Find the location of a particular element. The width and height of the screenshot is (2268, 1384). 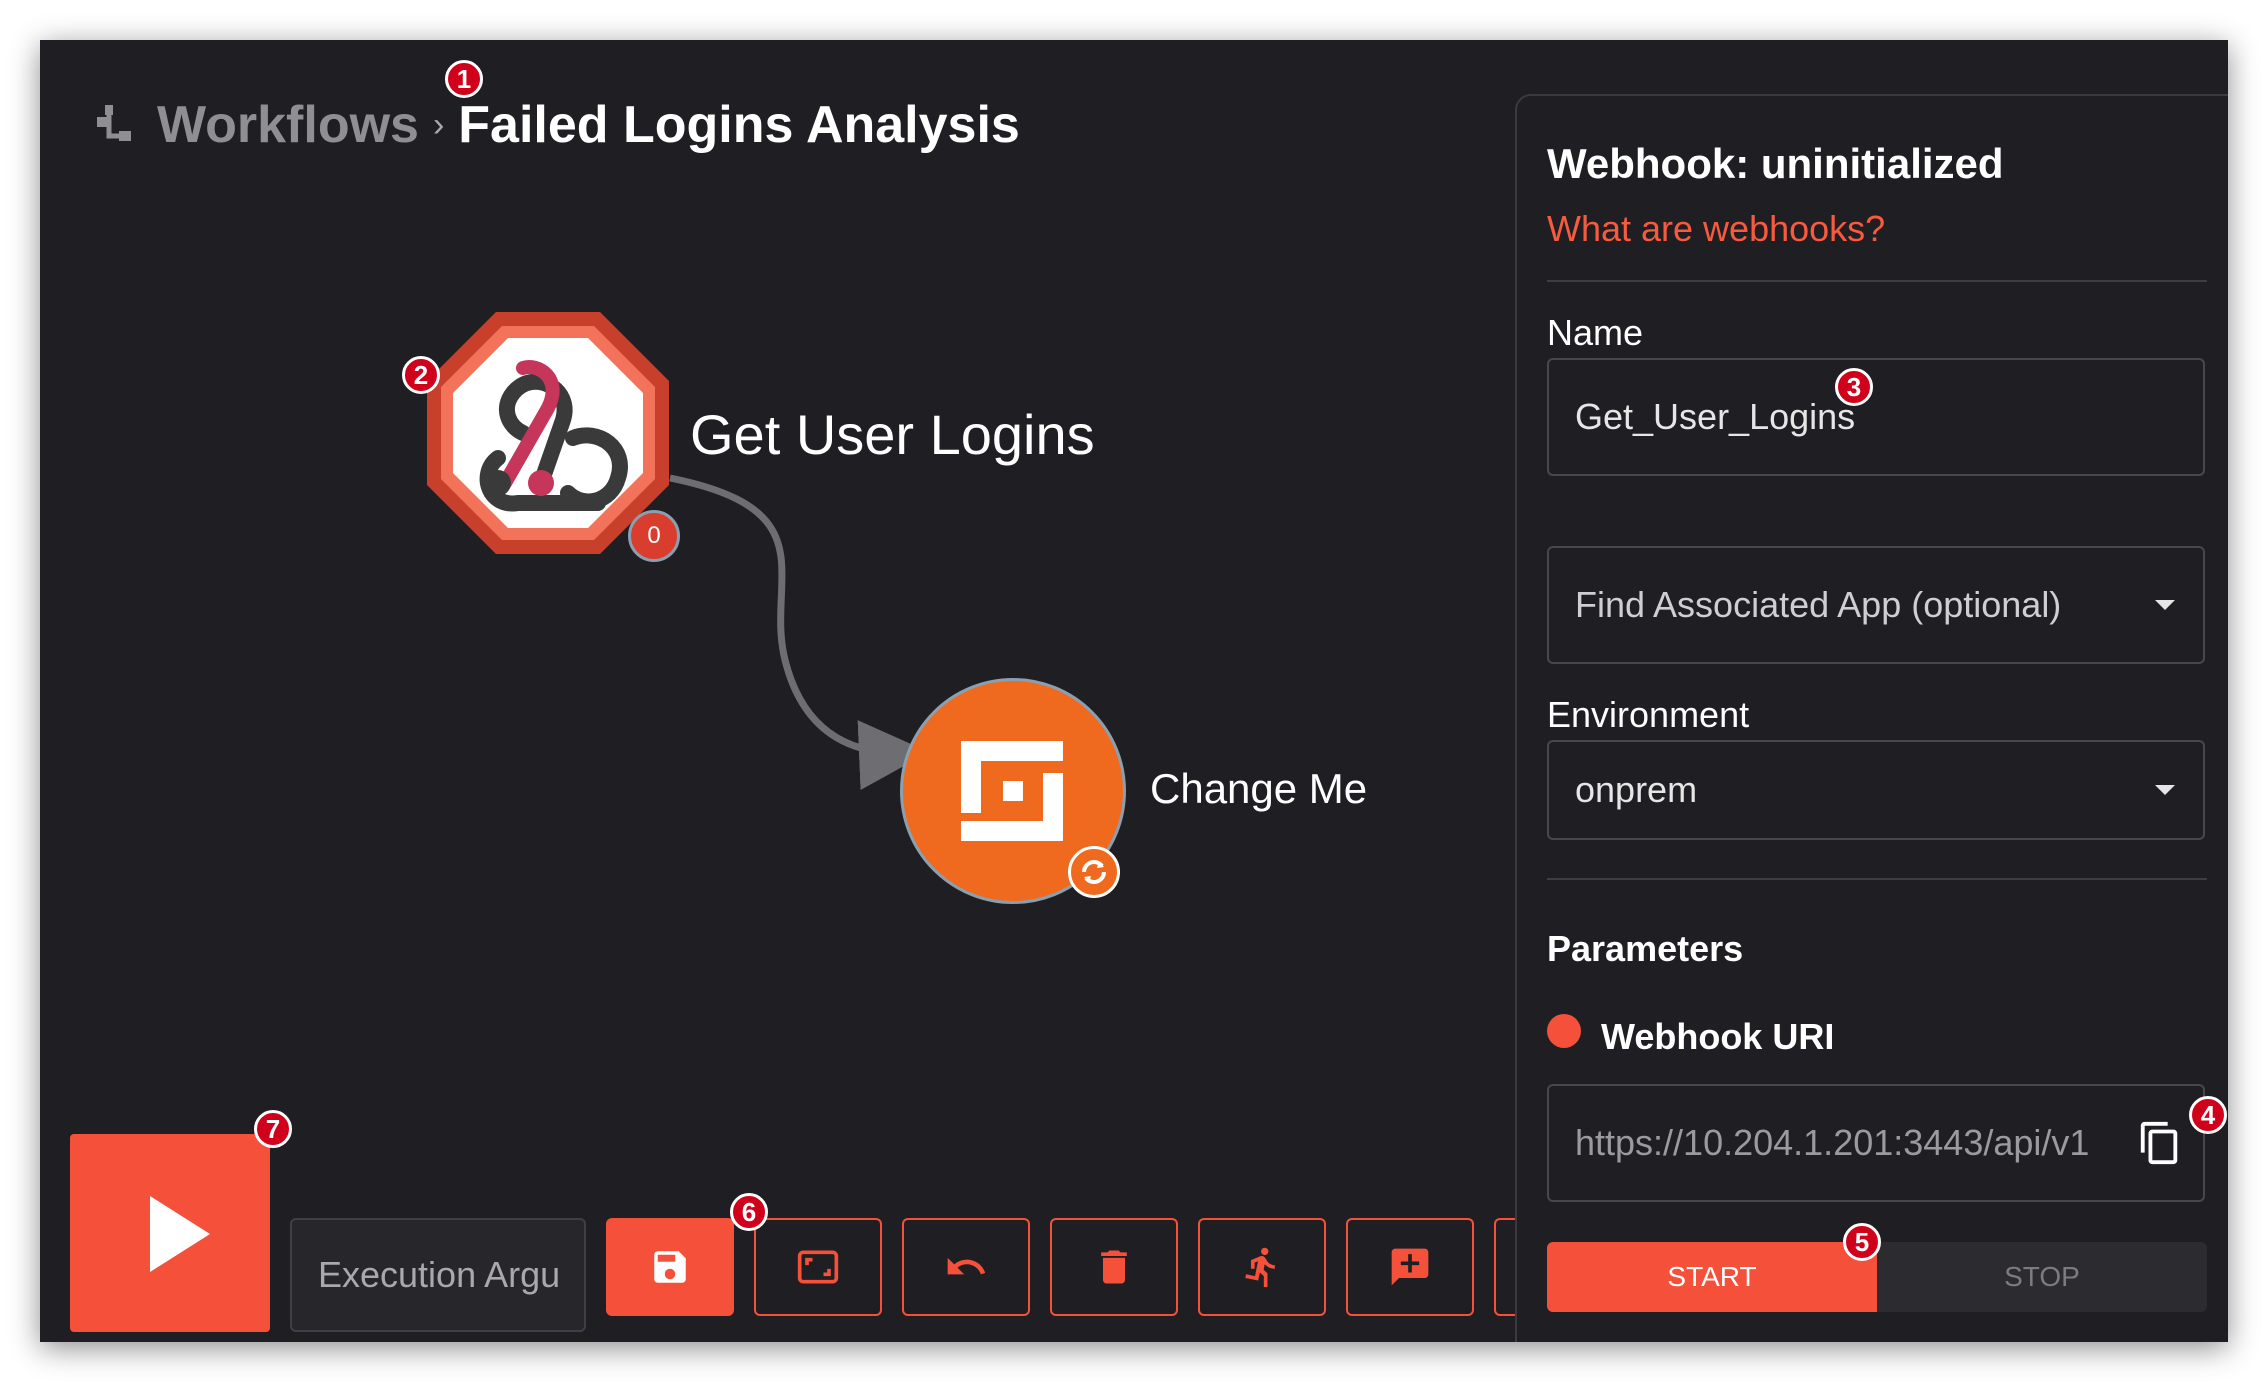

add-comment-button is located at coordinates (1410, 1267).